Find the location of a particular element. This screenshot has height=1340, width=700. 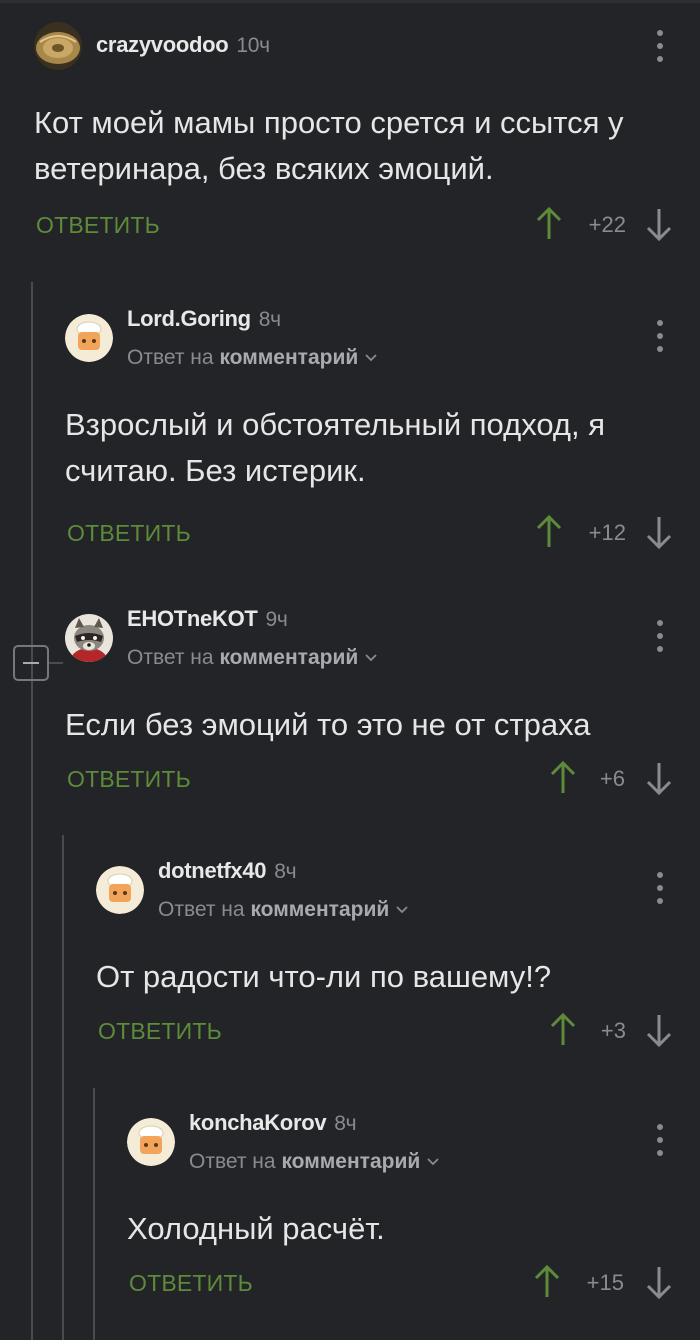

comment-score: +22 is located at coordinates (607, 224).